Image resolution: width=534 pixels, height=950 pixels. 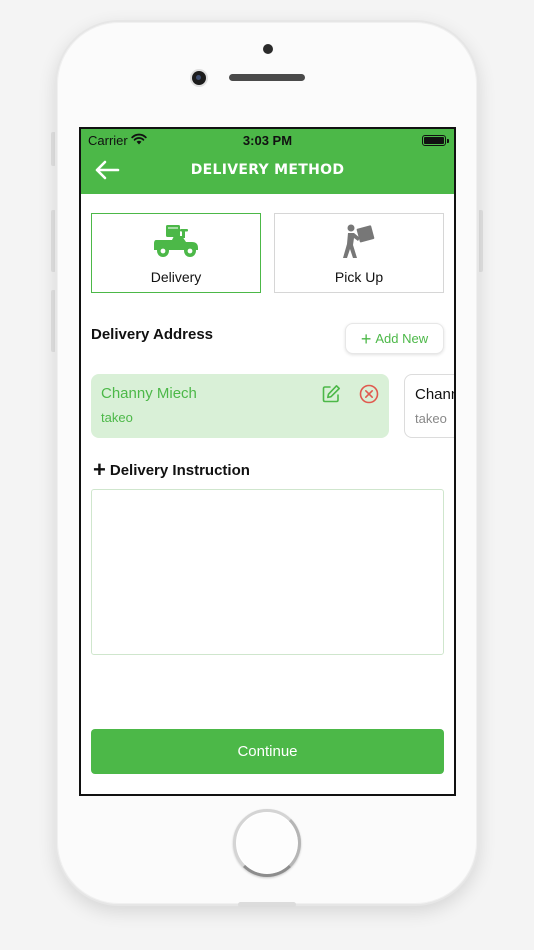 What do you see at coordinates (240, 406) in the screenshot?
I see `address-card-selected: Channy Miech takeo` at bounding box center [240, 406].